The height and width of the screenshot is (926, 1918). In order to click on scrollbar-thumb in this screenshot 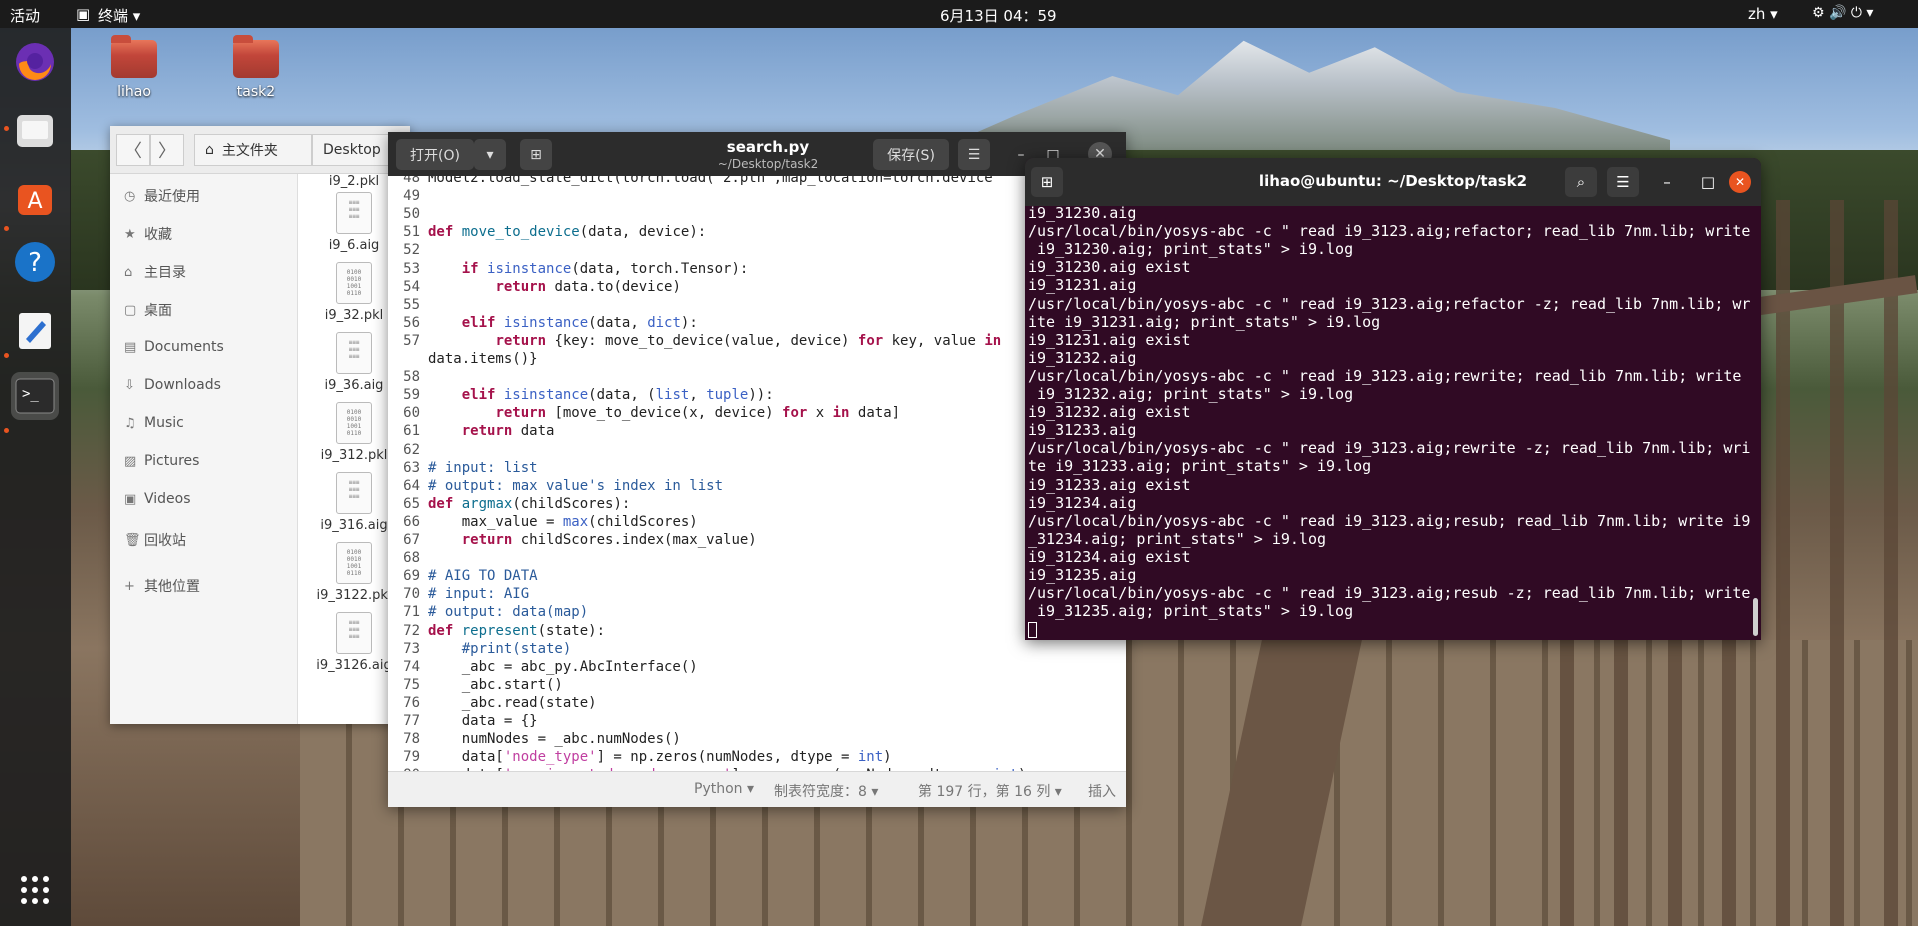, I will do `click(1755, 617)`.